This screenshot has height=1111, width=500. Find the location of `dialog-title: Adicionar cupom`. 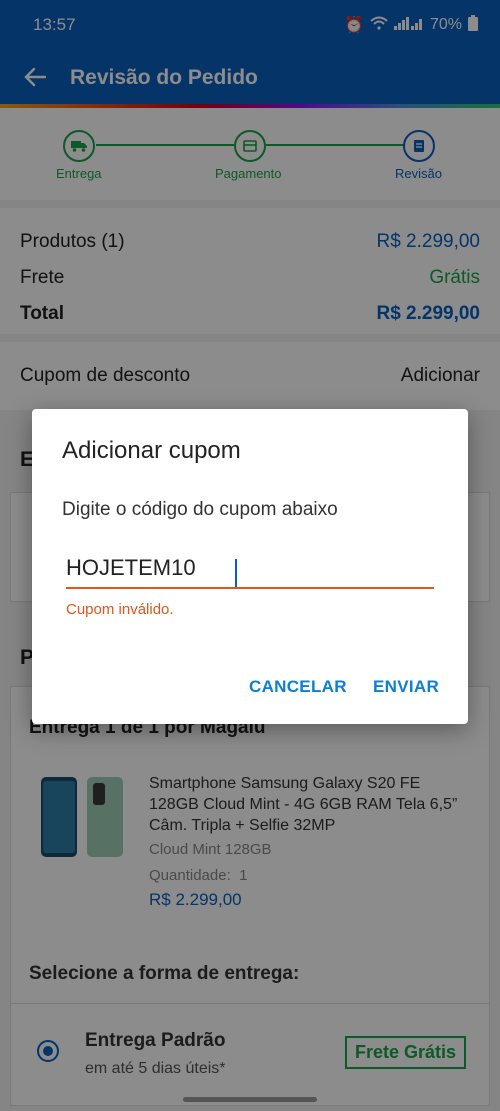

dialog-title: Adicionar cupom is located at coordinates (151, 450).